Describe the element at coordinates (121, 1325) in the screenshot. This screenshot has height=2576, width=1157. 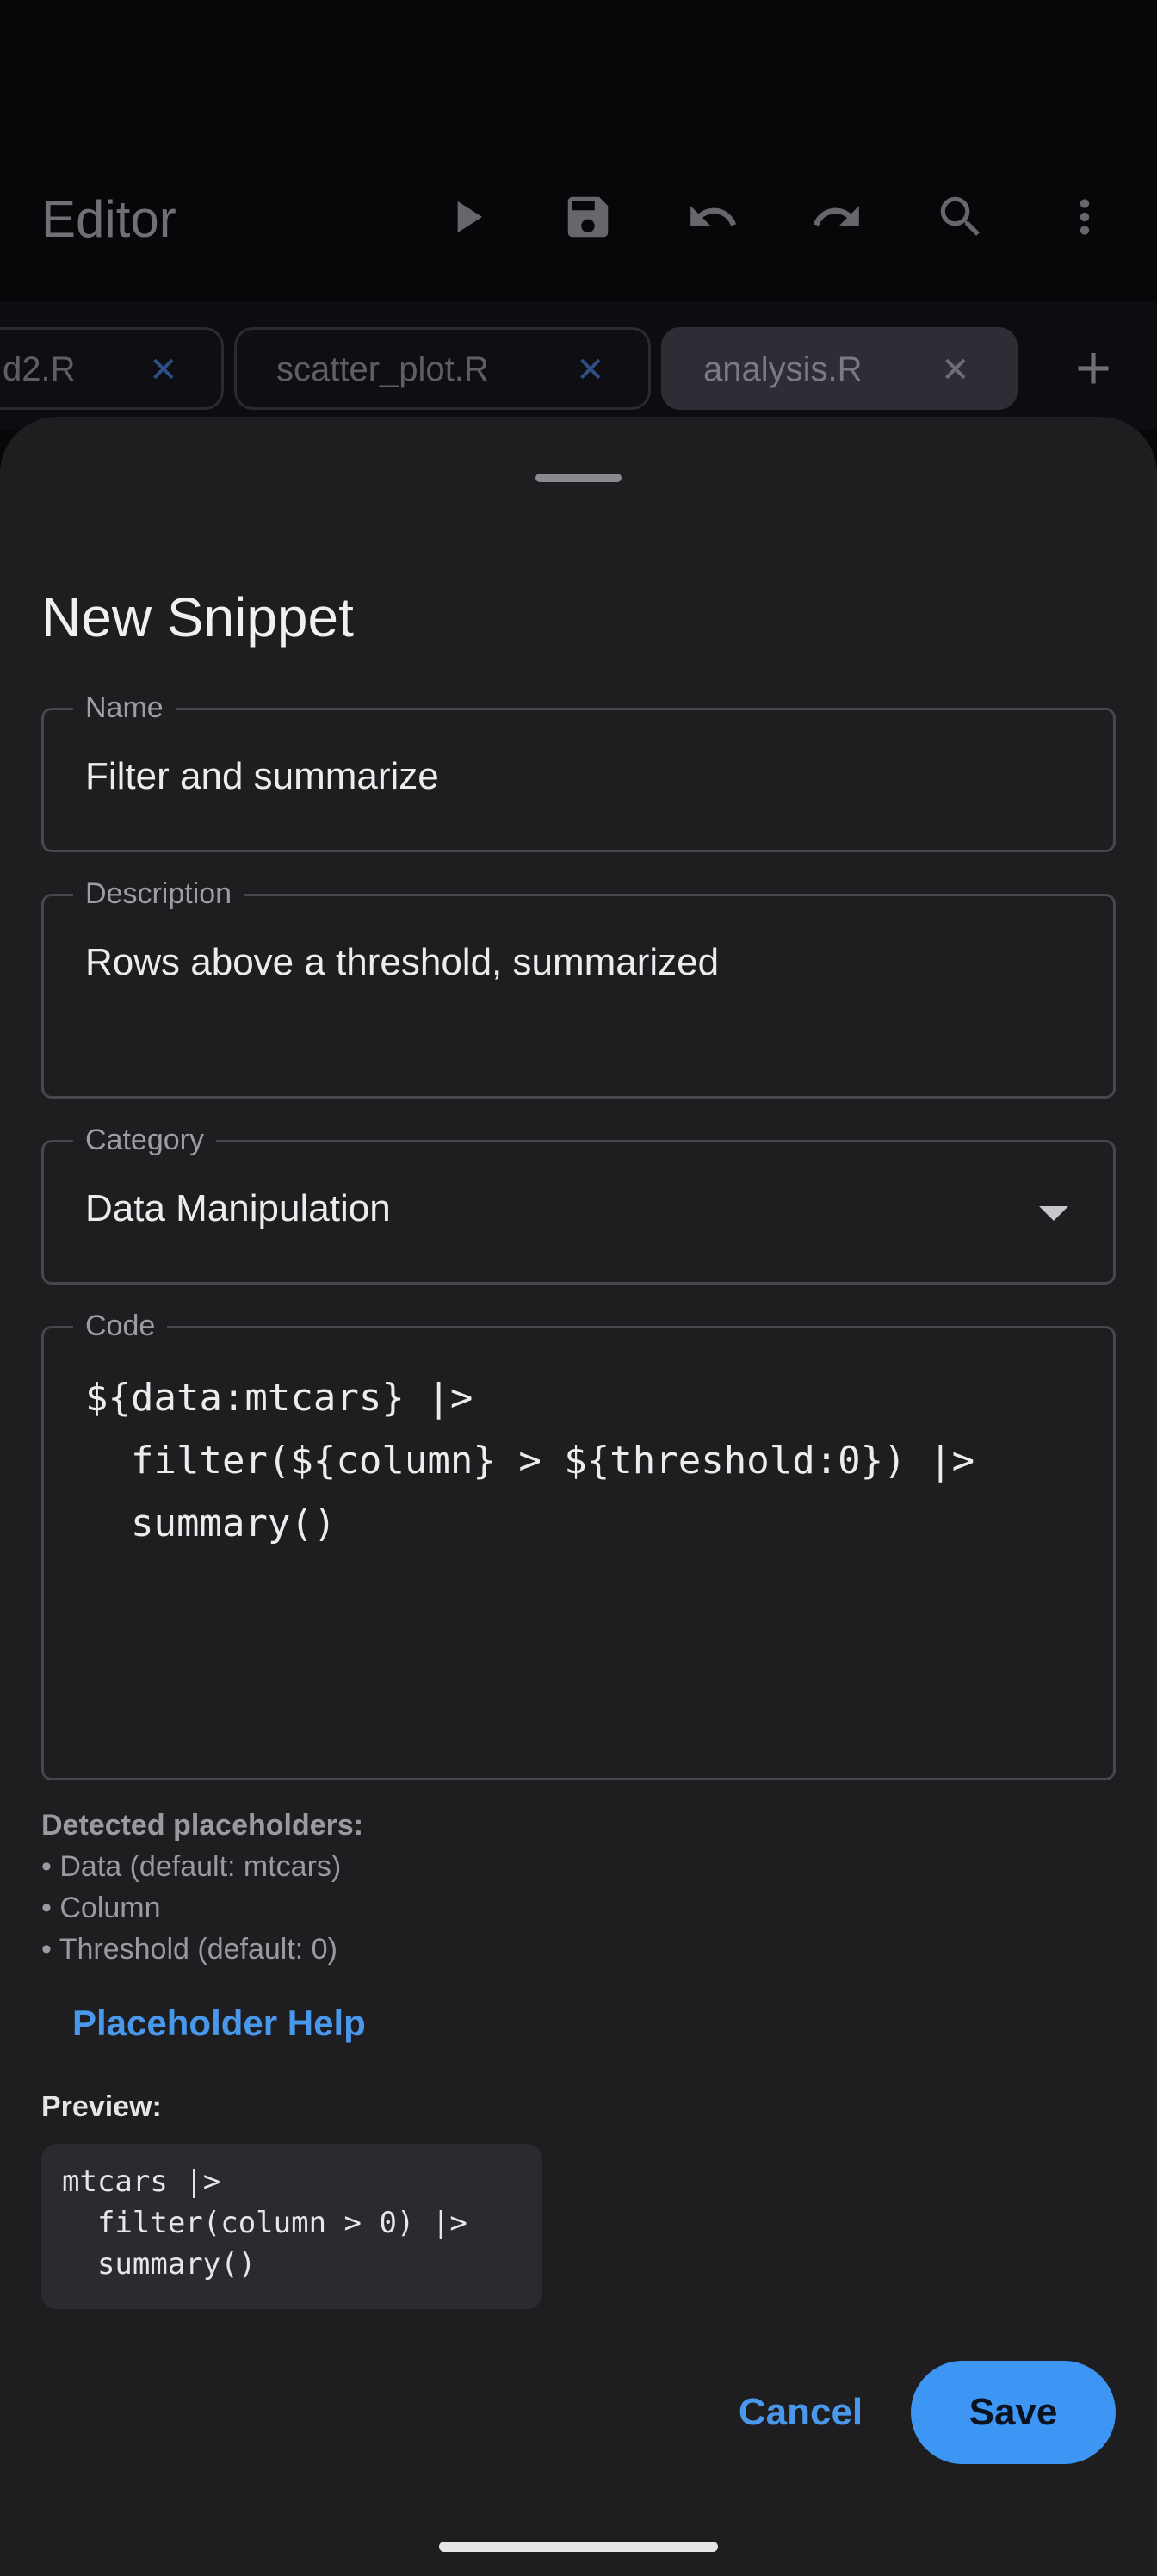
I see `code-field-label: Code` at that location.